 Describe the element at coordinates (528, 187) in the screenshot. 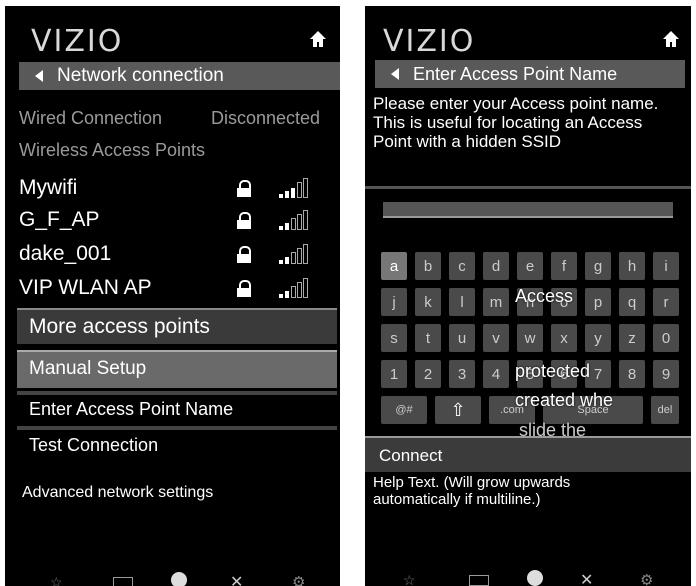

I see `divider` at that location.